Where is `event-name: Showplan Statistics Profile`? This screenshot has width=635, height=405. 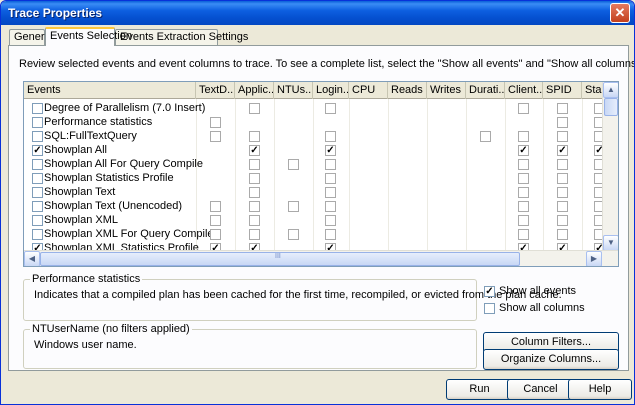 event-name: Showplan Statistics Profile is located at coordinates (109, 178).